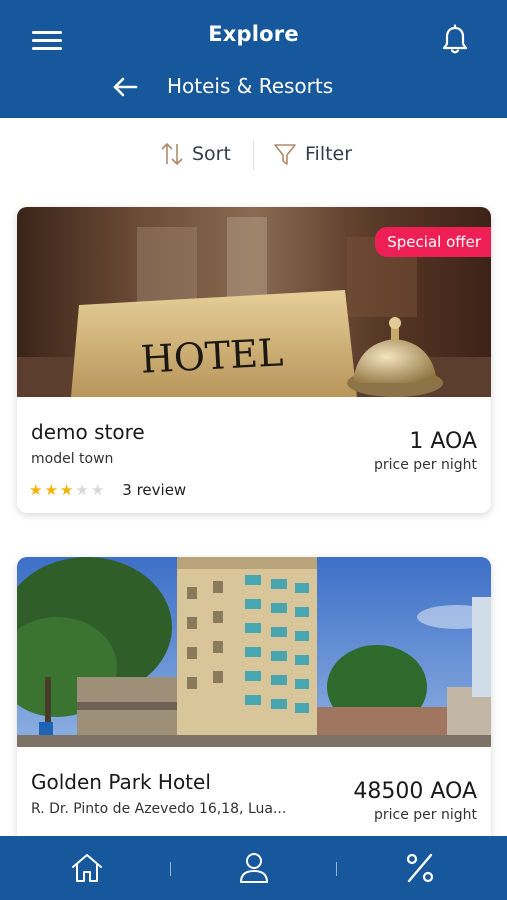 Image resolution: width=507 pixels, height=900 pixels. What do you see at coordinates (88, 432) in the screenshot?
I see `hotel-name: demo store` at bounding box center [88, 432].